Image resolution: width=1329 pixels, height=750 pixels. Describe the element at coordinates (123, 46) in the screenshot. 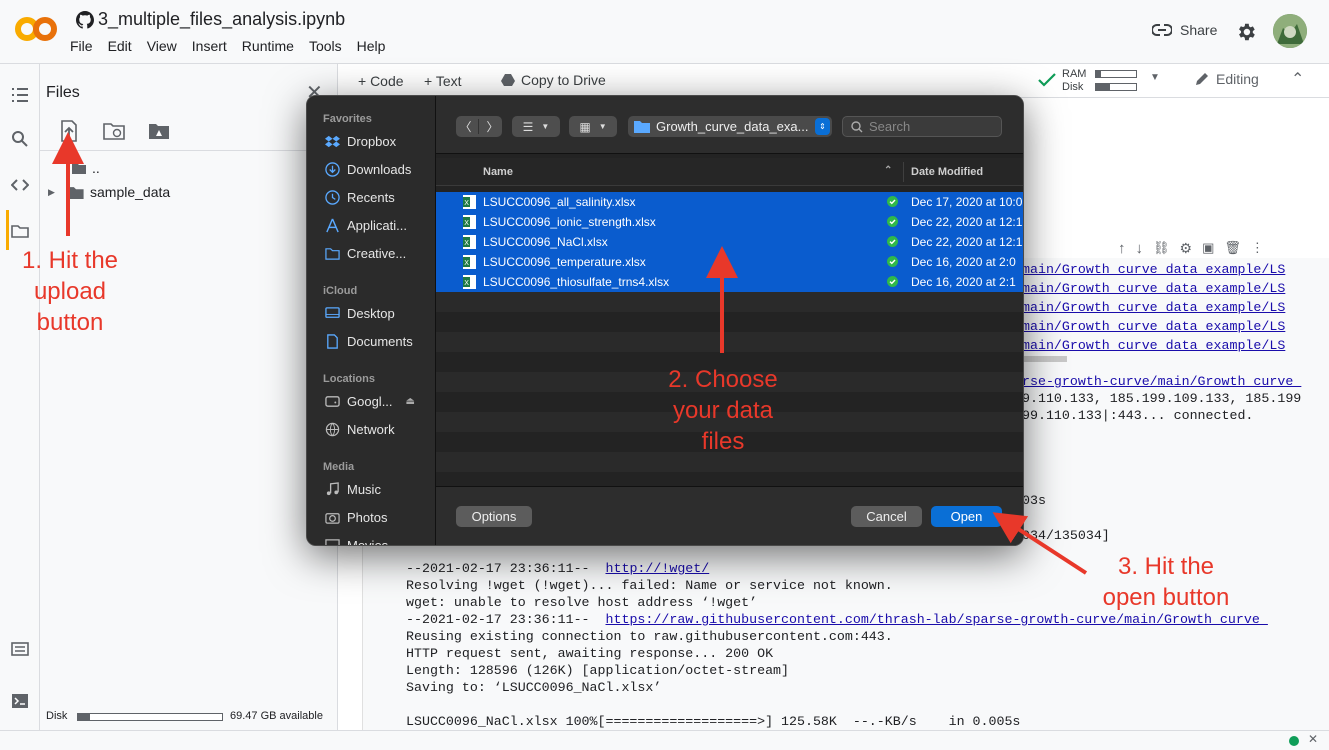

I see `menu-edit: Edit` at that location.